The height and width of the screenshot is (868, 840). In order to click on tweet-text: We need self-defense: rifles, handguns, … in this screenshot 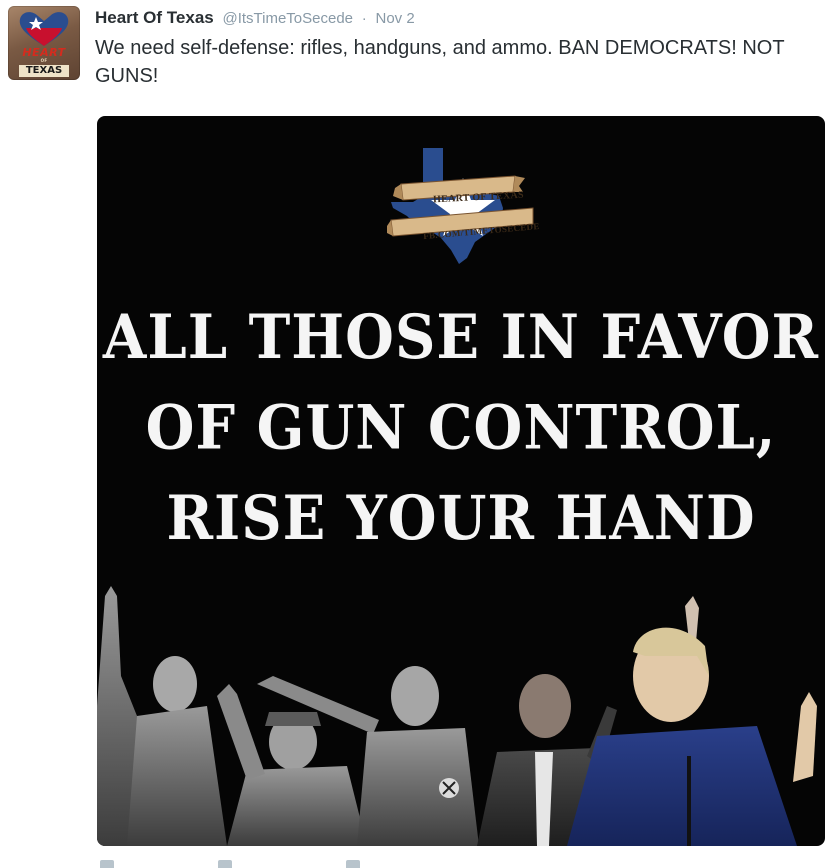, I will do `click(440, 62)`.